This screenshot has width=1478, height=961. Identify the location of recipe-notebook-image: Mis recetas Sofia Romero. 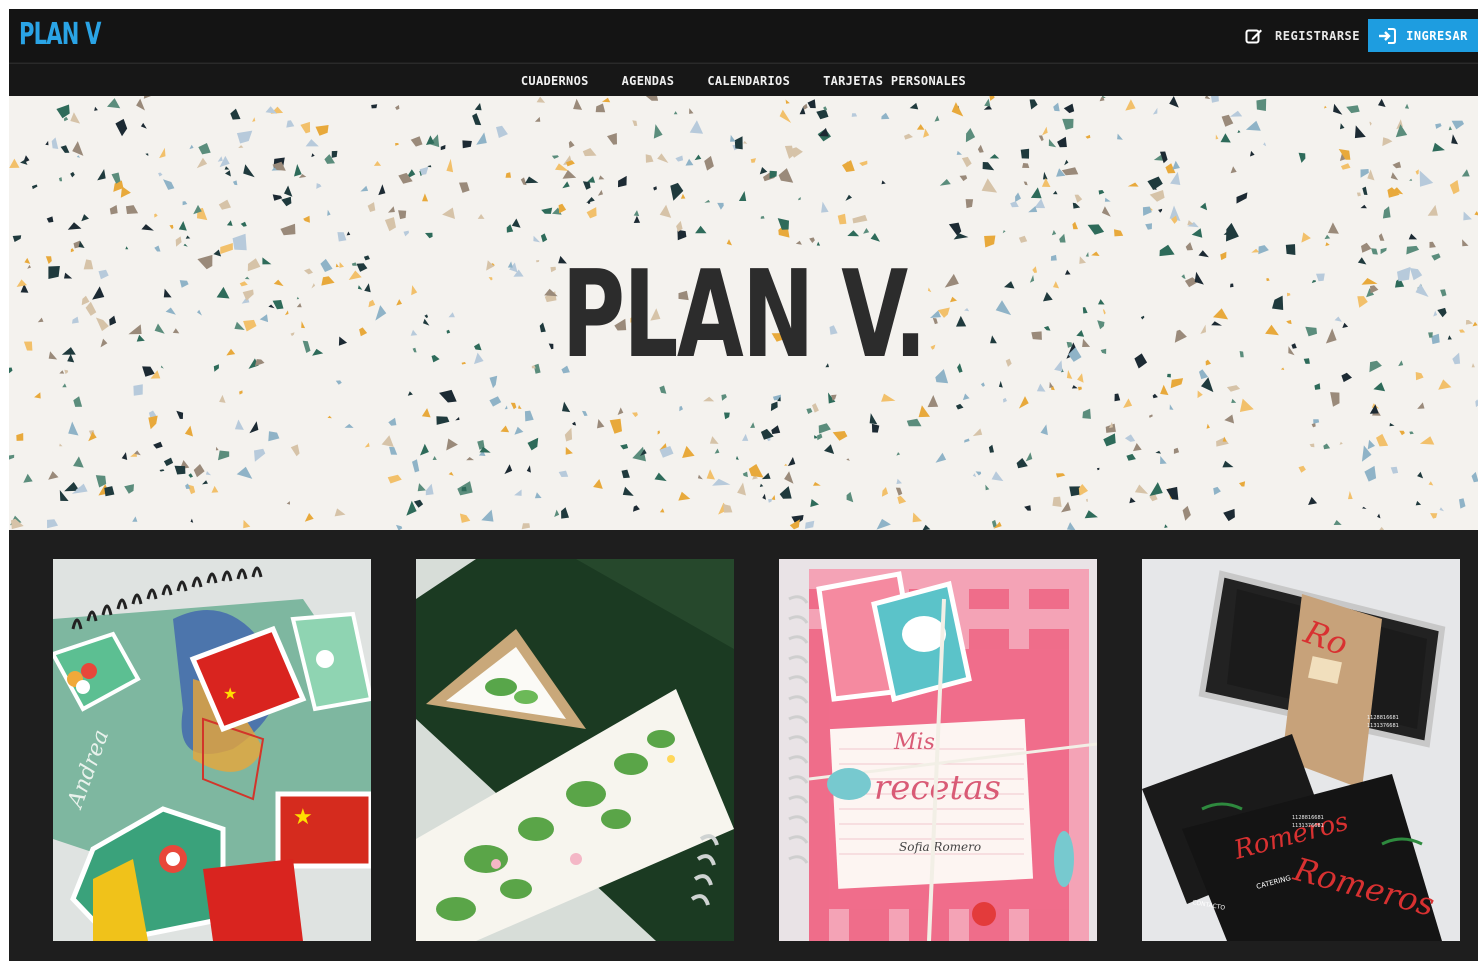
(938, 750).